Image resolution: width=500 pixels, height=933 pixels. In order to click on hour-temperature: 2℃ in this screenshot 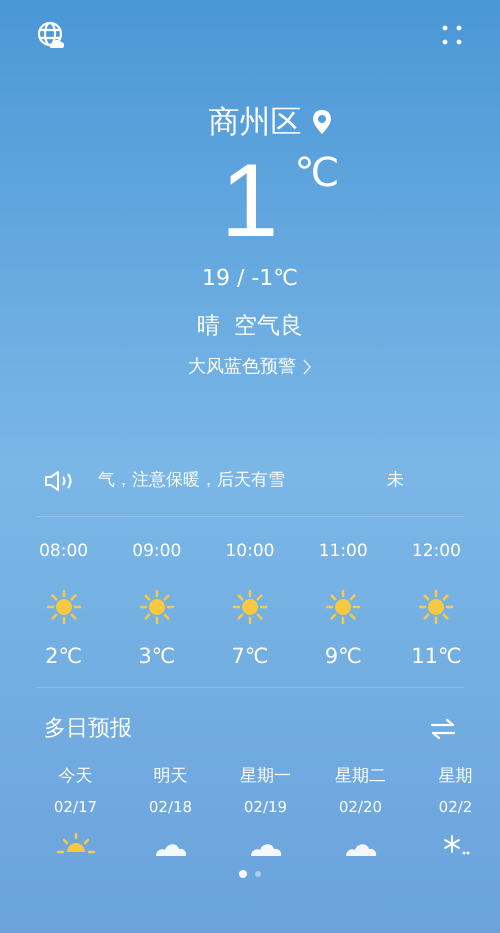, I will do `click(63, 656)`.